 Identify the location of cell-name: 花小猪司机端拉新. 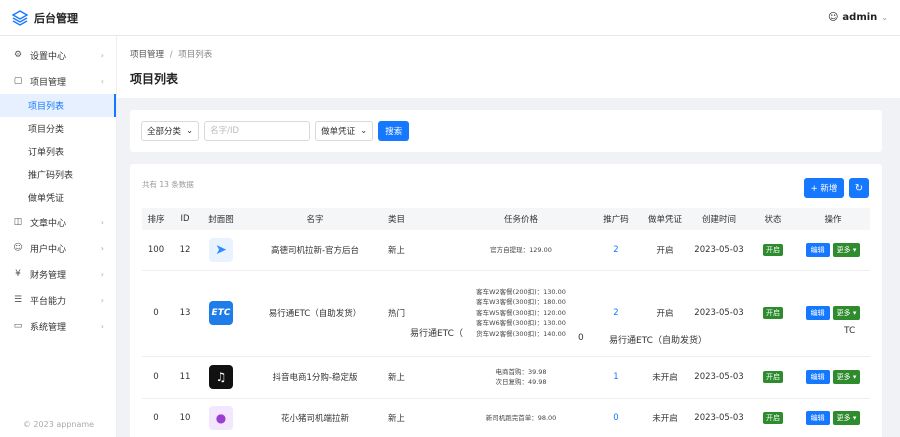
(315, 417).